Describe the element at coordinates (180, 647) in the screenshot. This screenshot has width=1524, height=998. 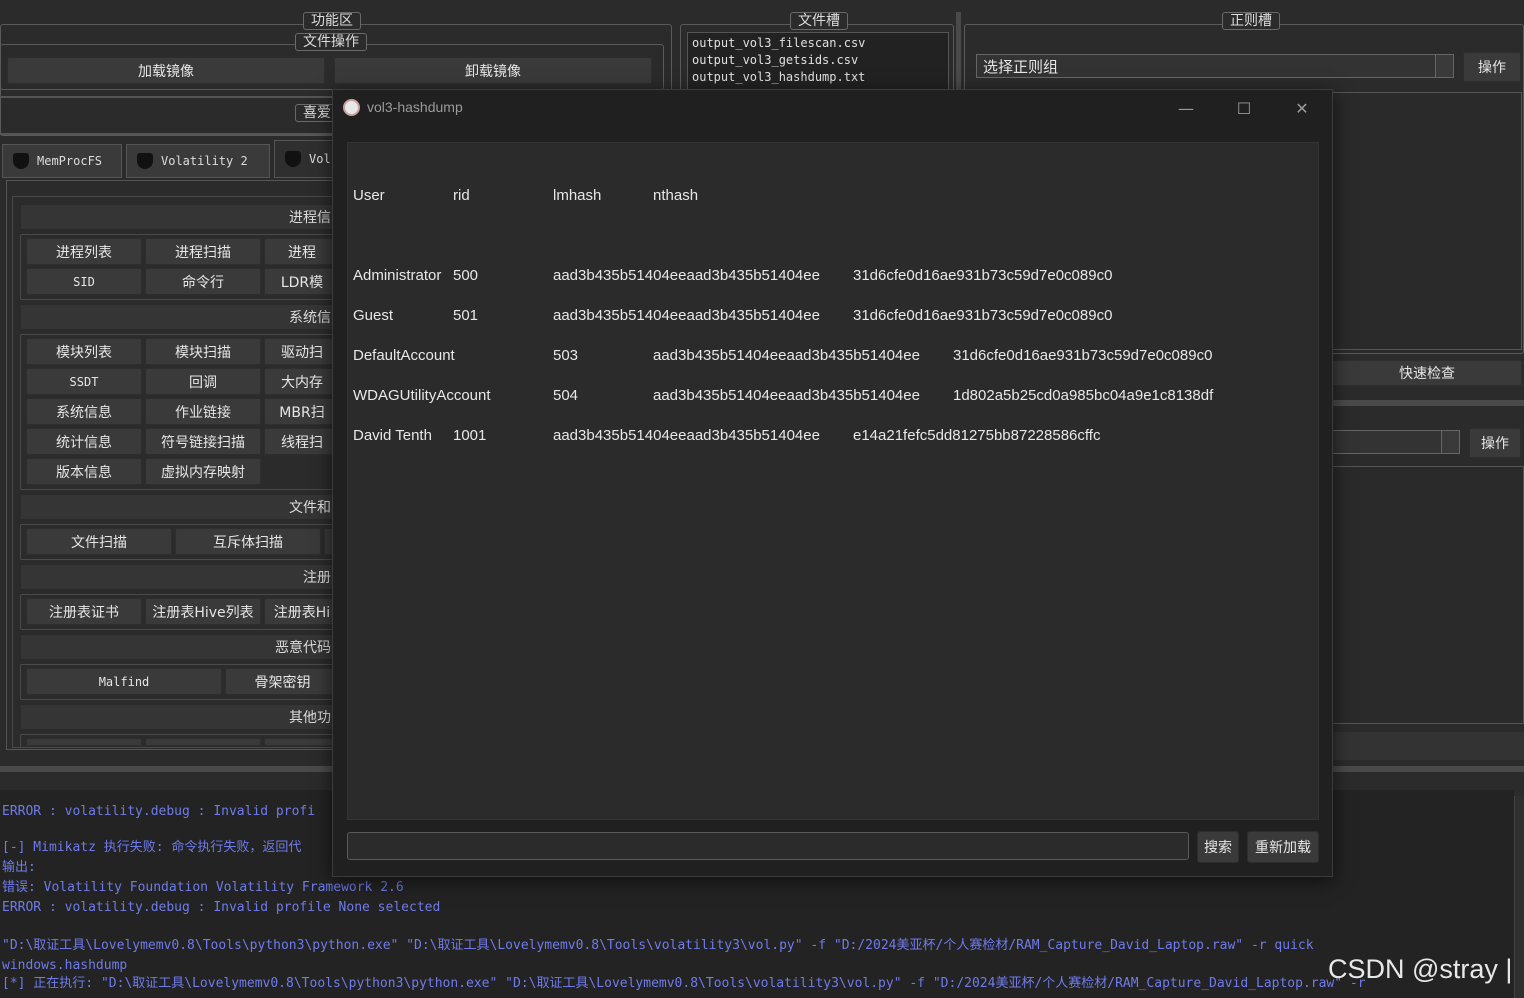
I see `malware-section-header: 恶意代码` at that location.